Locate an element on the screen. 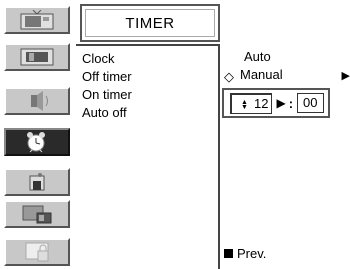  audio-icon is located at coordinates (37, 101).